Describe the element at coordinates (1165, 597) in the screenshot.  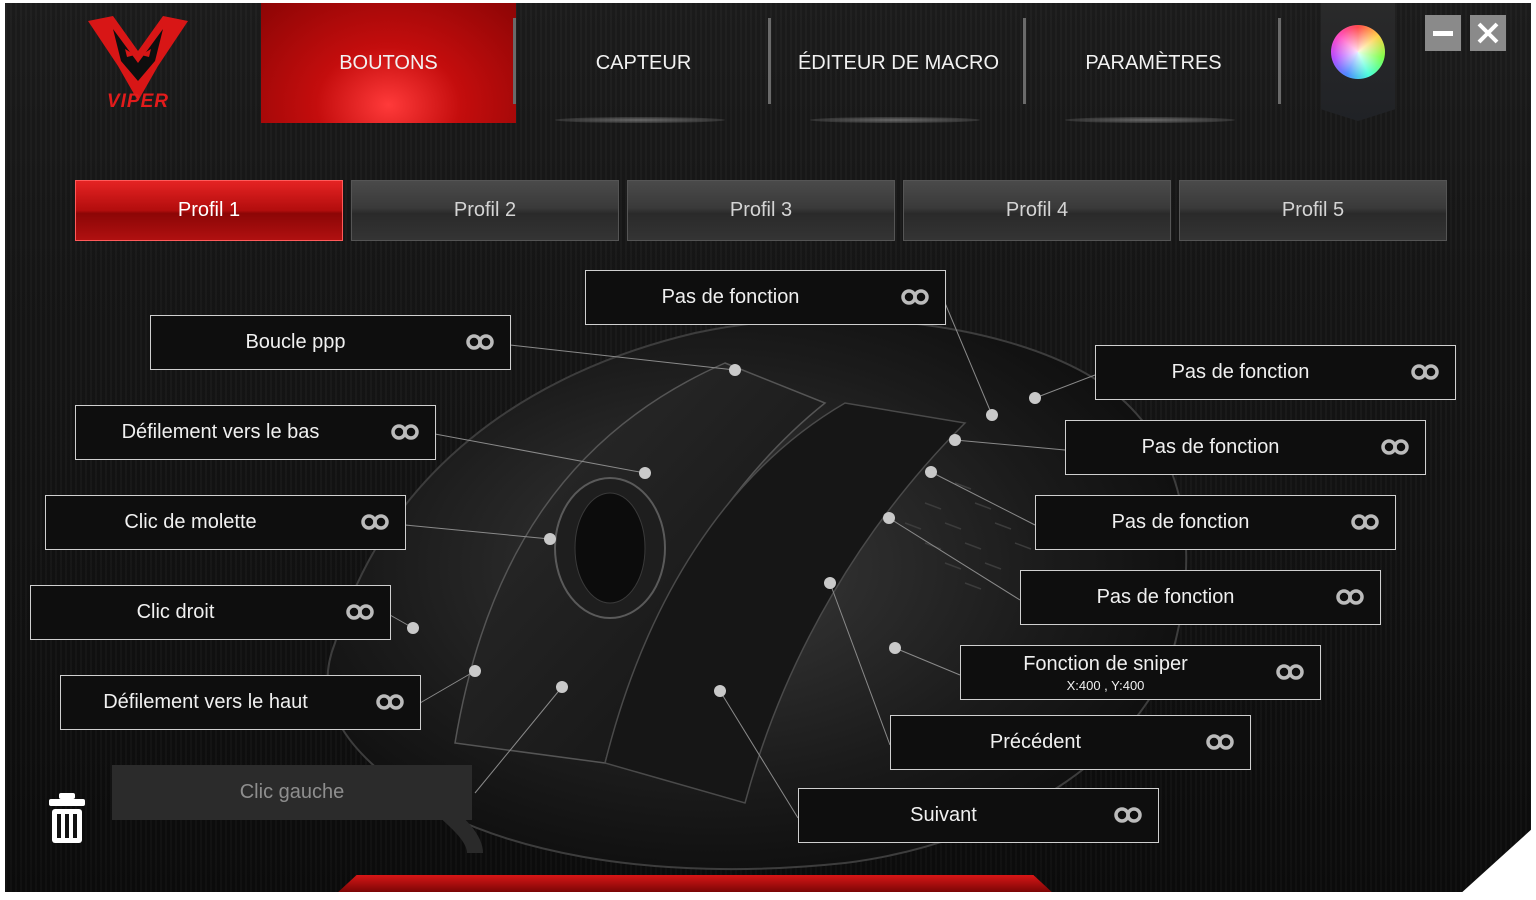
I see `button-side-4-label: Pas de fonction` at that location.